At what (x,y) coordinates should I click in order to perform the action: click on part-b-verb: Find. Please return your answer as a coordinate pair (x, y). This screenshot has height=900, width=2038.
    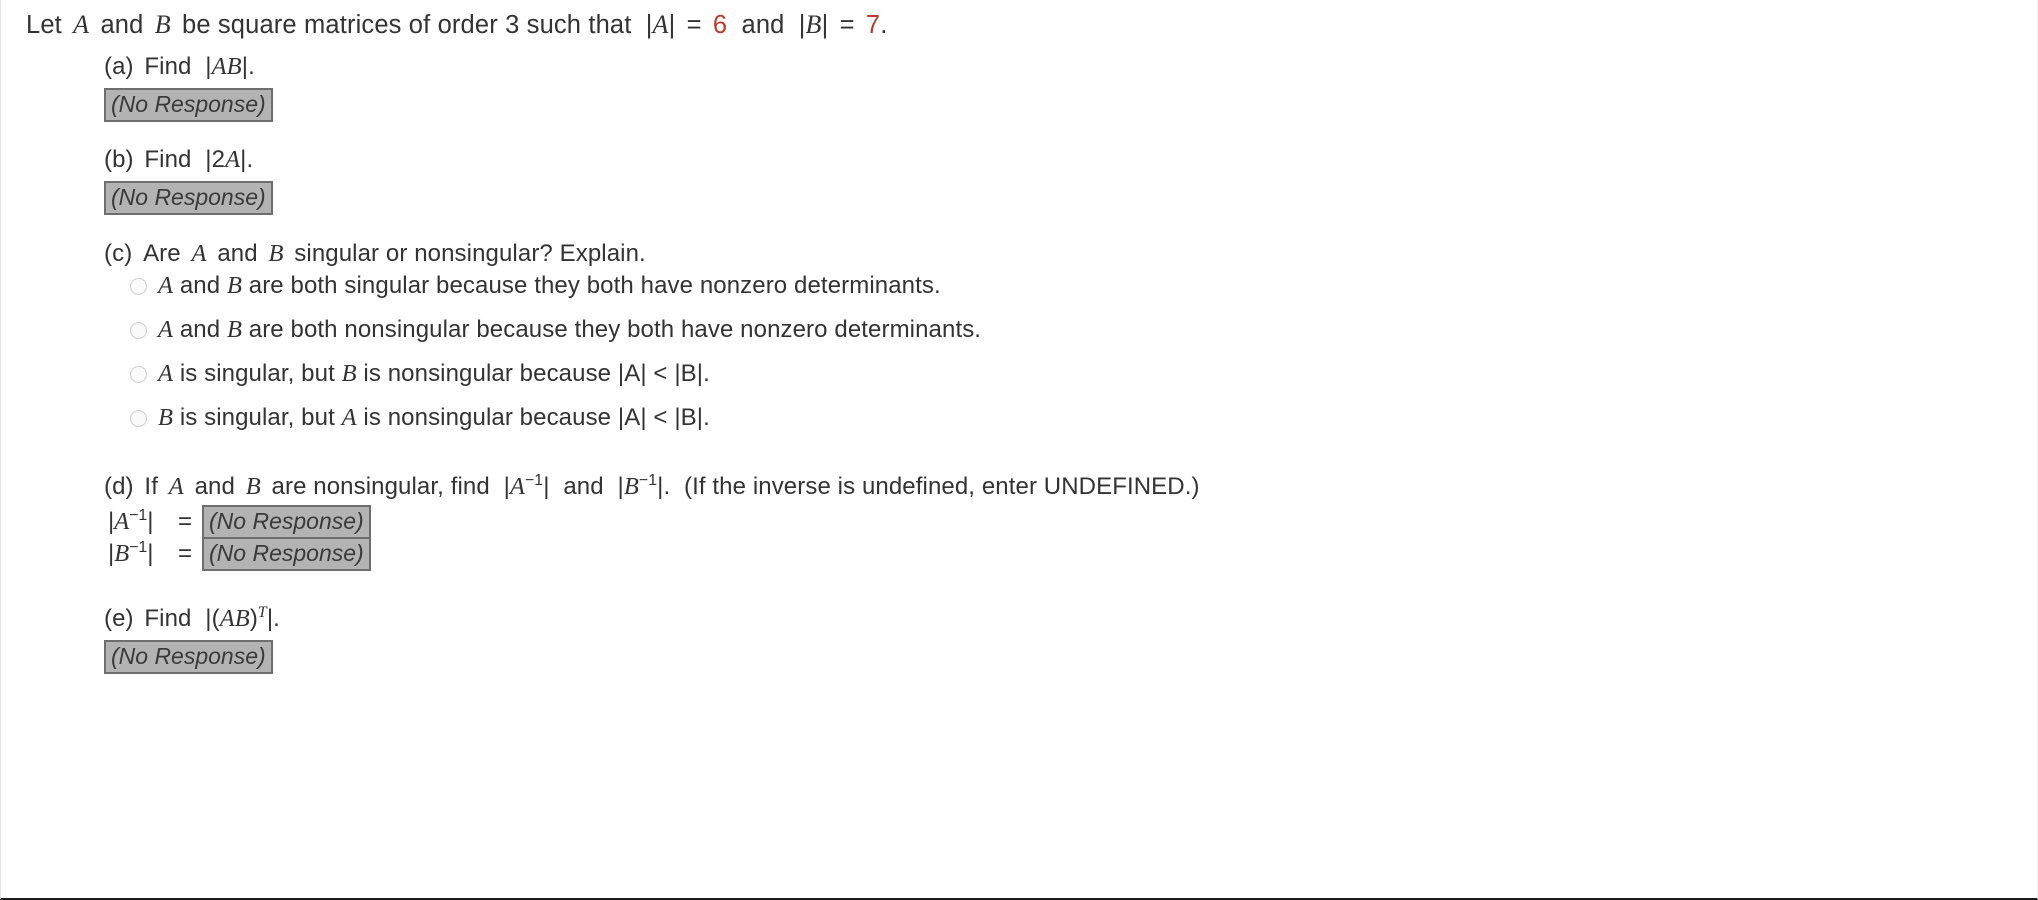
    Looking at the image, I should click on (168, 159).